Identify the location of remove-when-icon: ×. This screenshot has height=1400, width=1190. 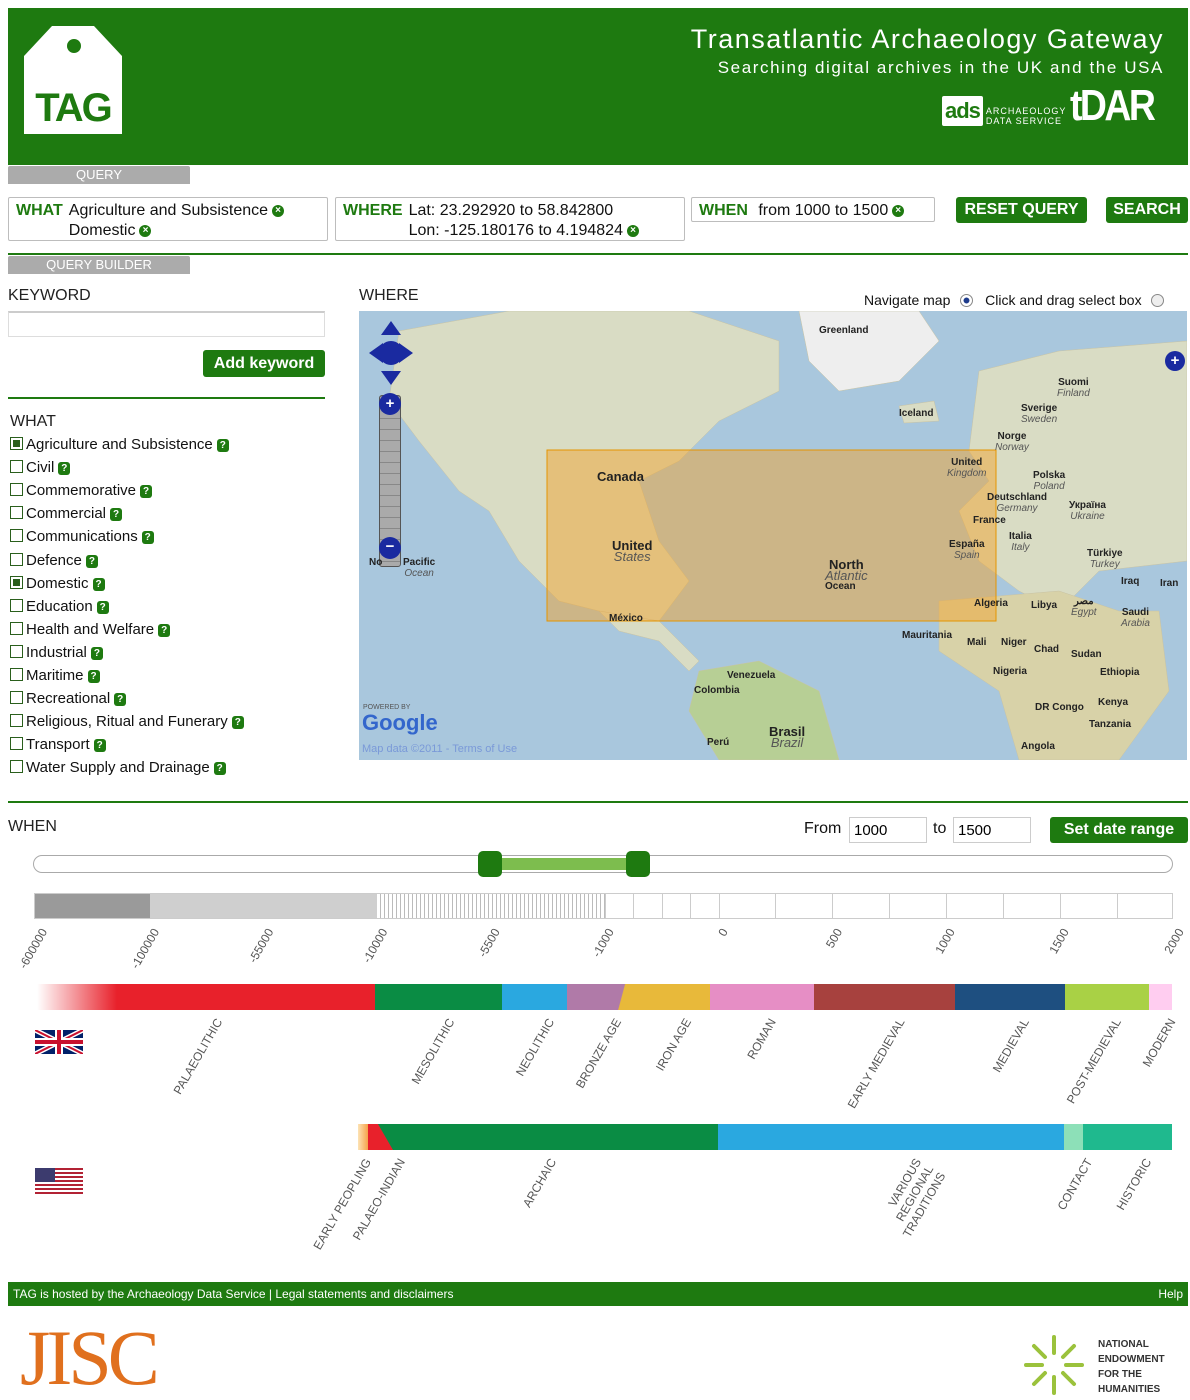
(898, 210).